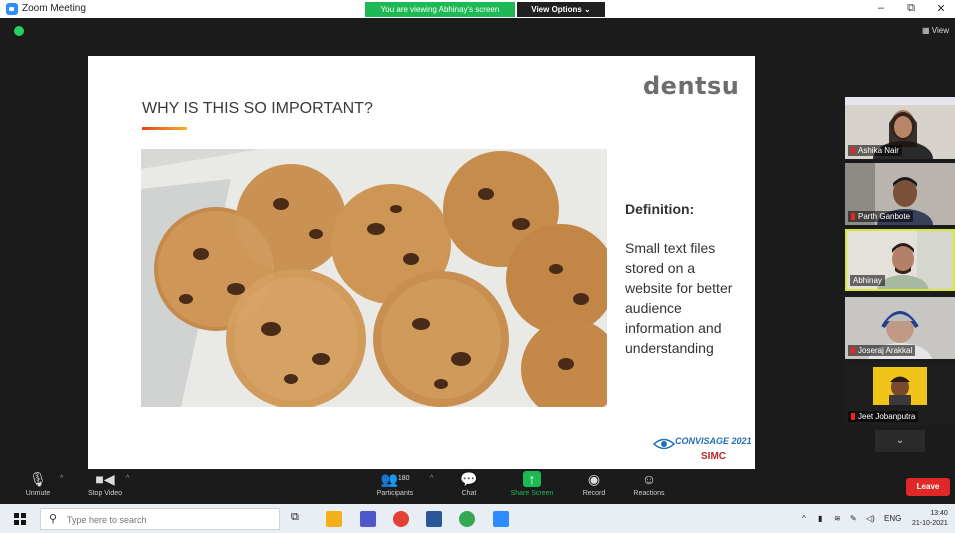 Image resolution: width=955 pixels, height=533 pixels. Describe the element at coordinates (892, 518) in the screenshot. I see `input-language: ENG` at that location.